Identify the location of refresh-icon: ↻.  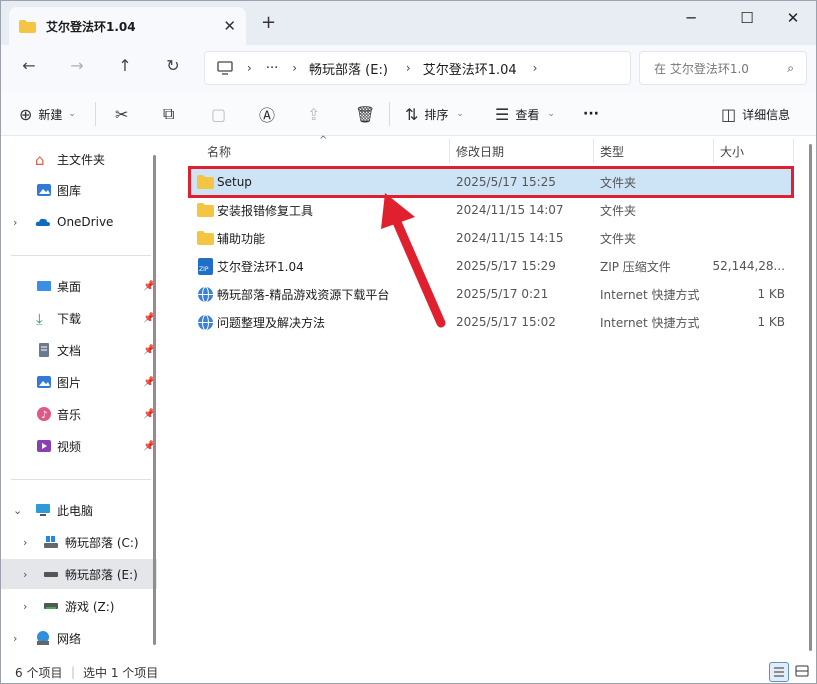
(173, 68).